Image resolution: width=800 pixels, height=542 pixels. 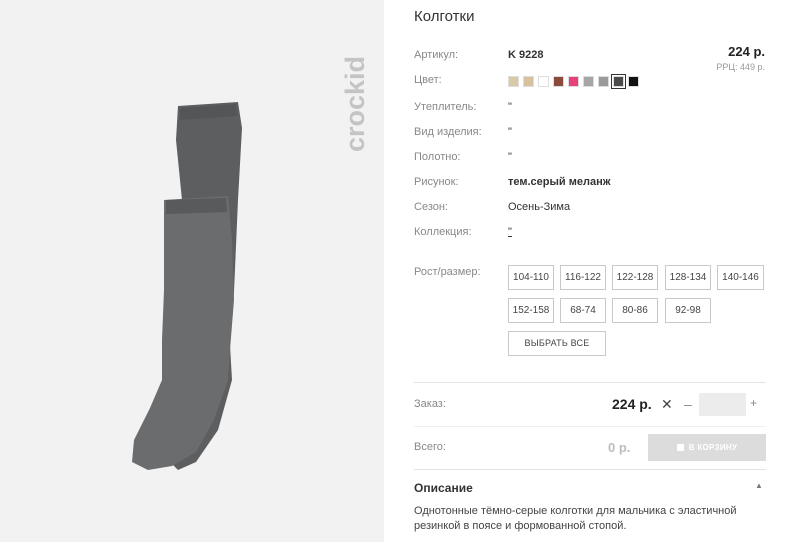 What do you see at coordinates (436, 182) in the screenshot?
I see `pattern-label: Рисунок:` at bounding box center [436, 182].